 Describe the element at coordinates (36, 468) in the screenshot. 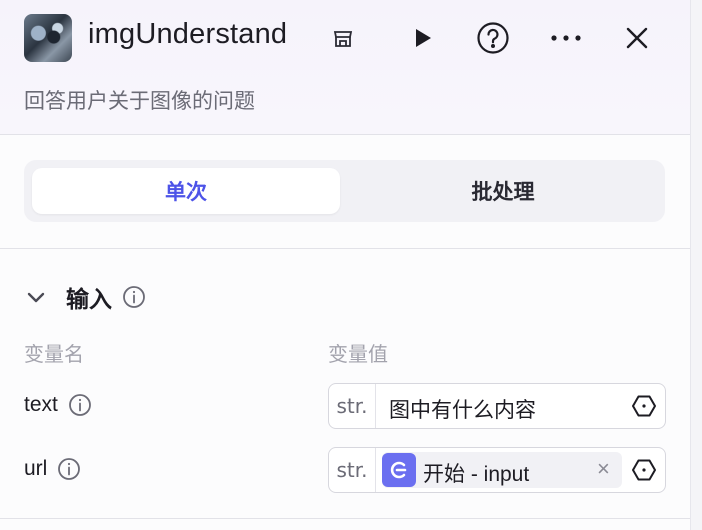

I see `param-name: url` at that location.